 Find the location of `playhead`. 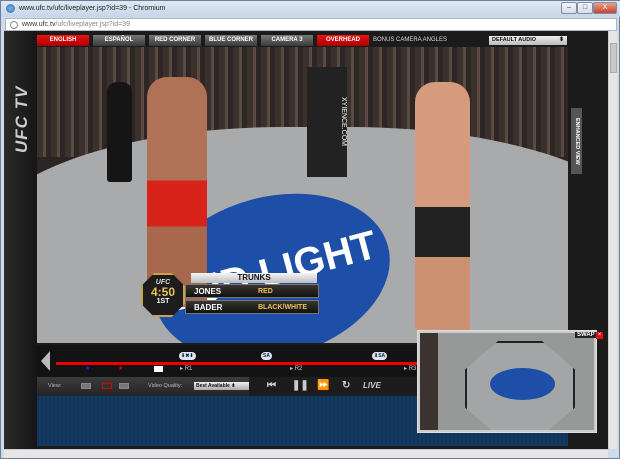

playhead is located at coordinates (158, 369).